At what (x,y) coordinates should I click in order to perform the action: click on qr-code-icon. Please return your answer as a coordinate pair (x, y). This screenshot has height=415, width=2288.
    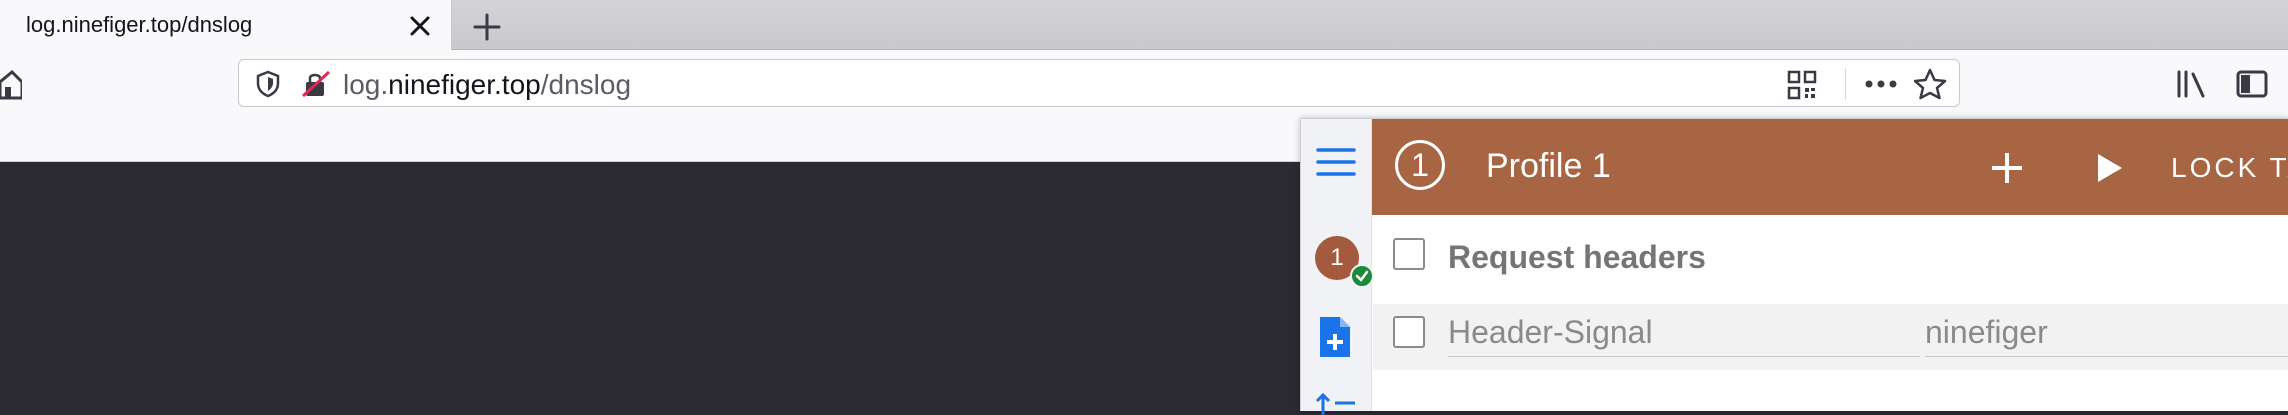
    Looking at the image, I should click on (1802, 85).